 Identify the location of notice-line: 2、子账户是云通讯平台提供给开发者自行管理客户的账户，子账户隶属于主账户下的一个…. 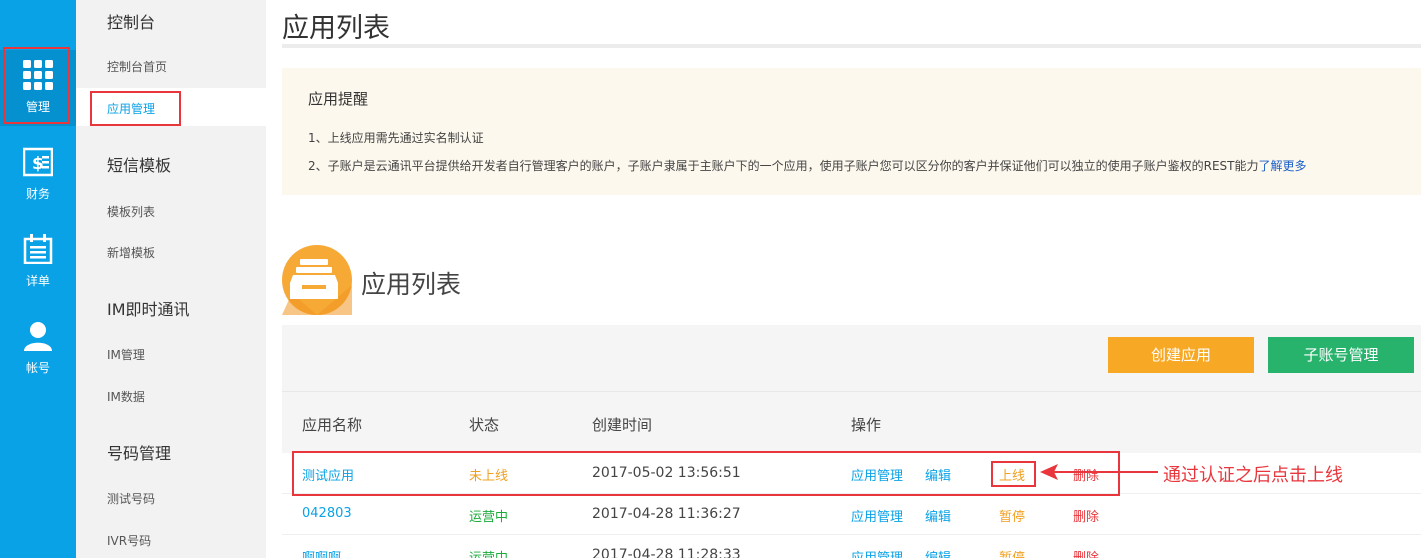
(807, 165).